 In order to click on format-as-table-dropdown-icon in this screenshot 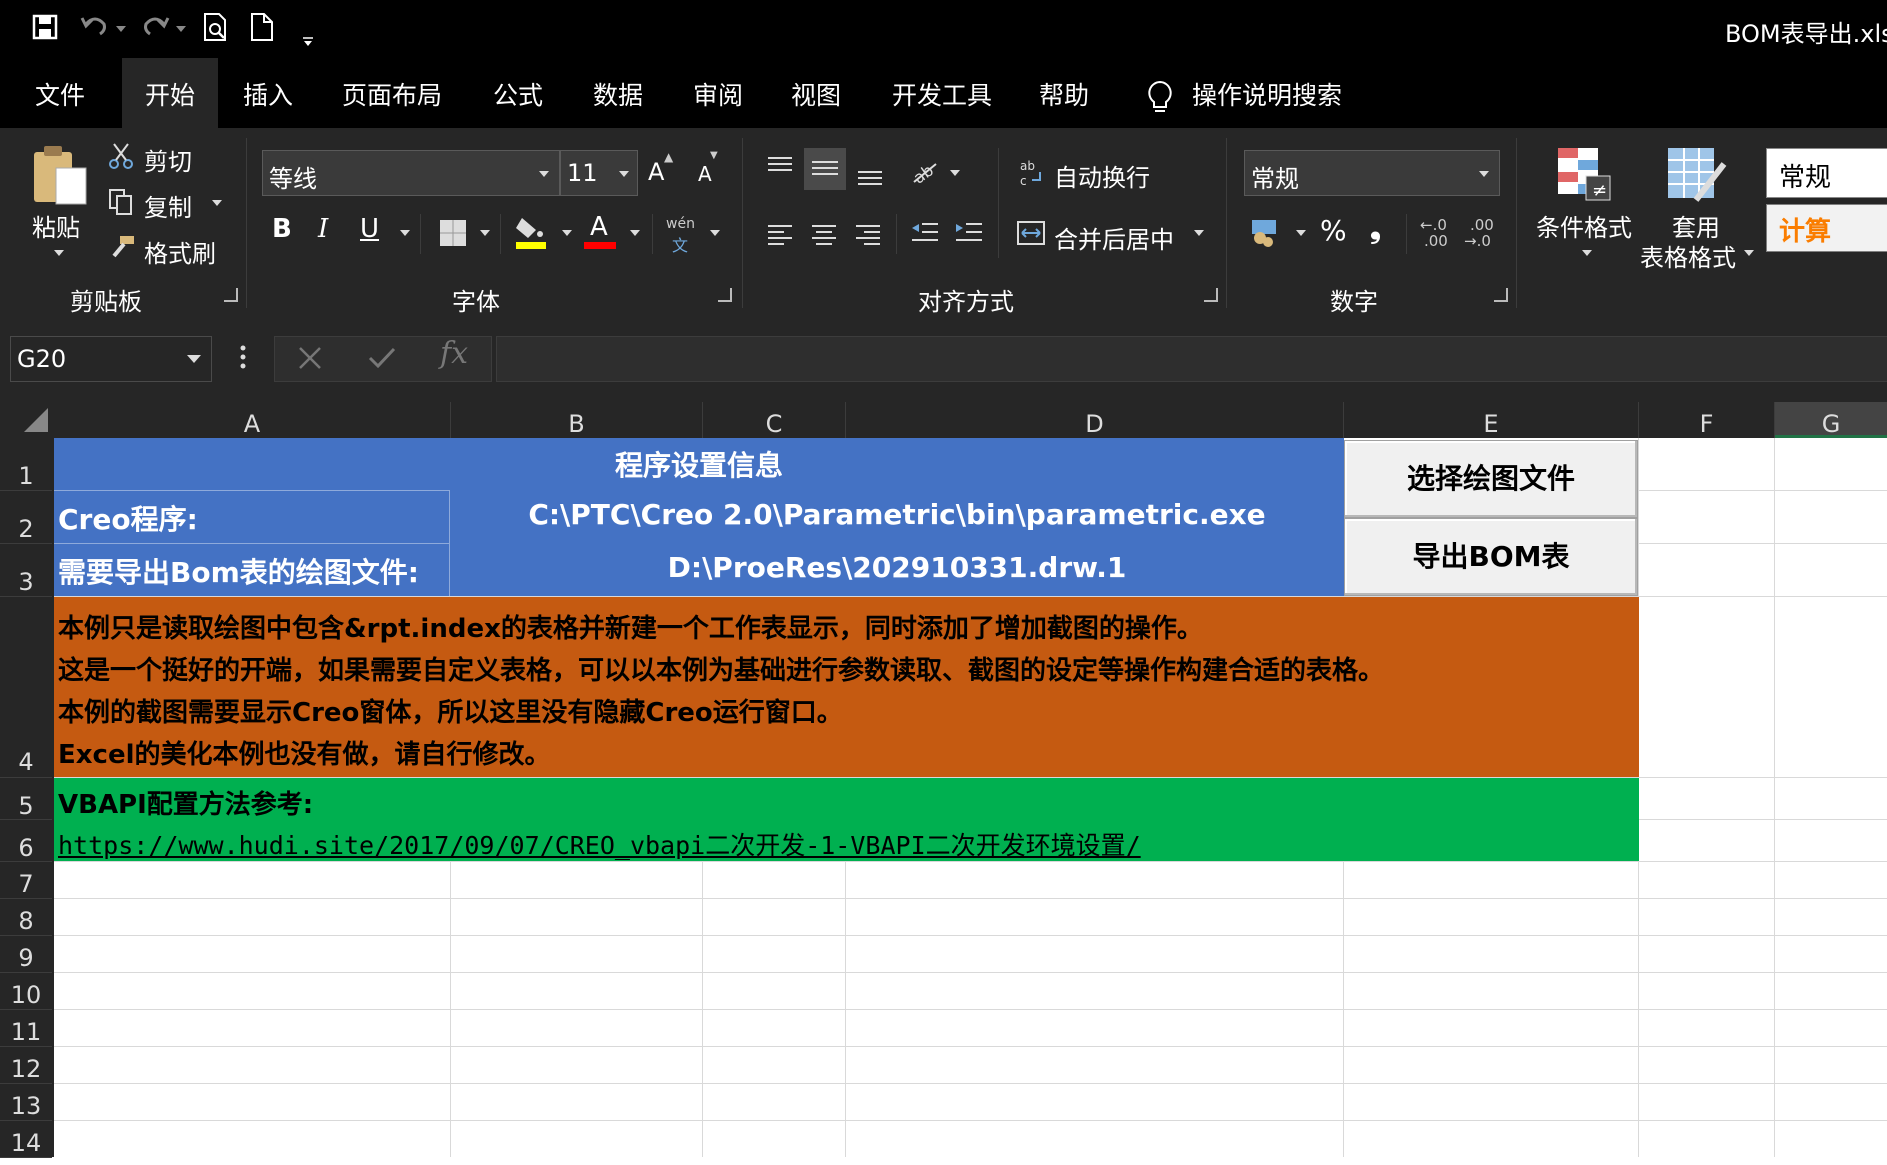, I will do `click(1749, 253)`.